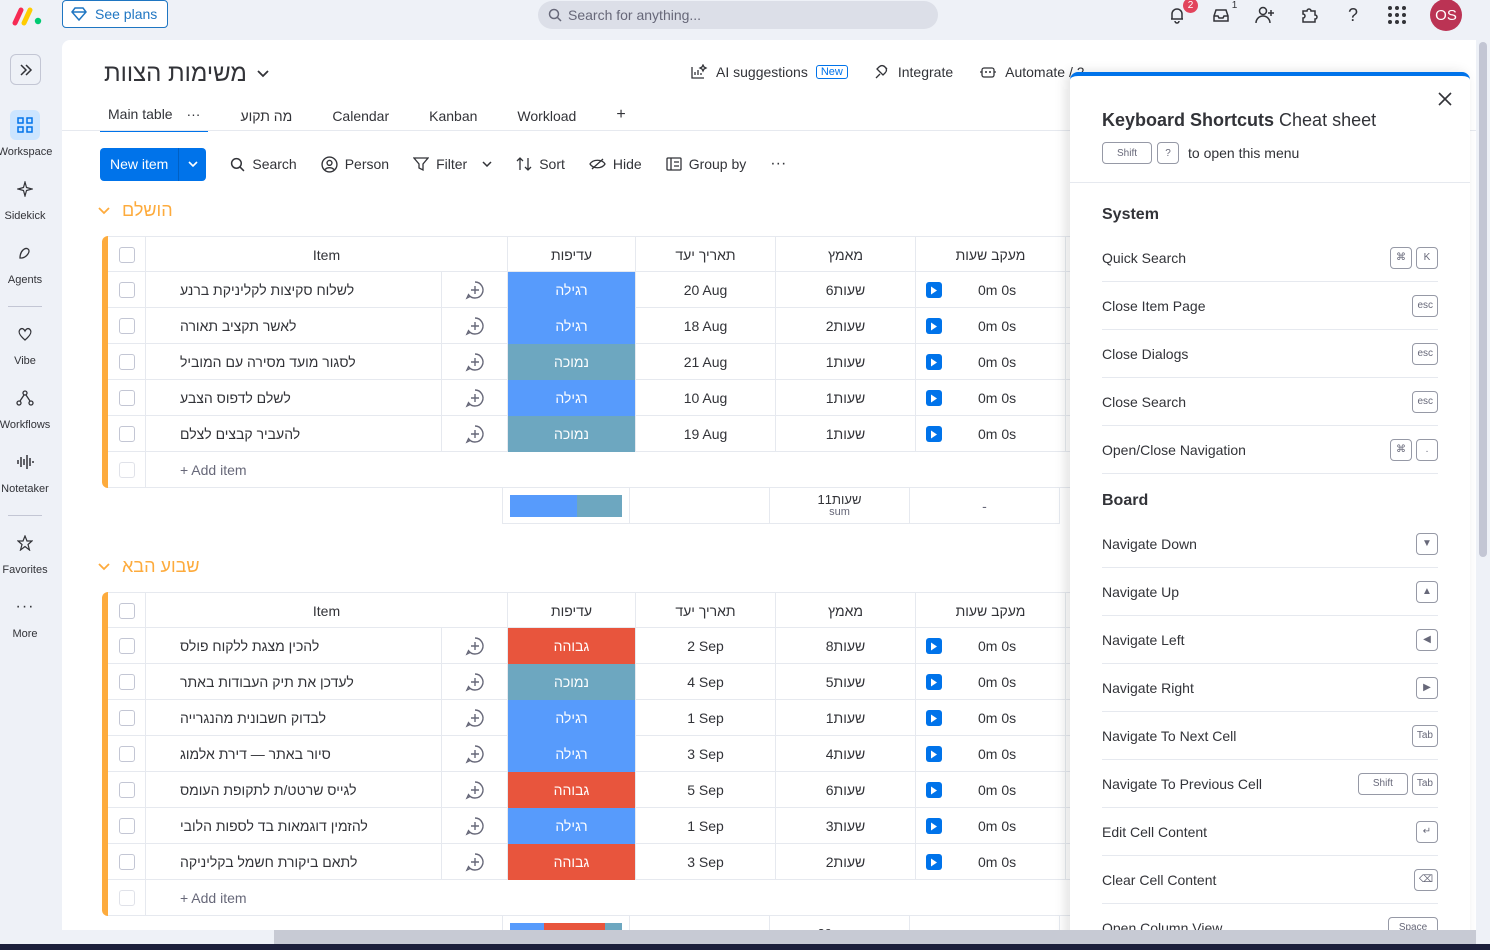 The image size is (1490, 950). I want to click on table-row: לשלם לדפוס הצבע רגילה 10 Aug 1שעות 0m 0s, so click(605, 398).